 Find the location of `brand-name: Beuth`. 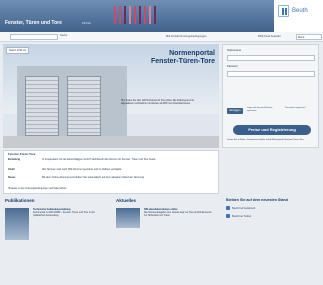

brand-name: Beuth is located at coordinates (300, 11).